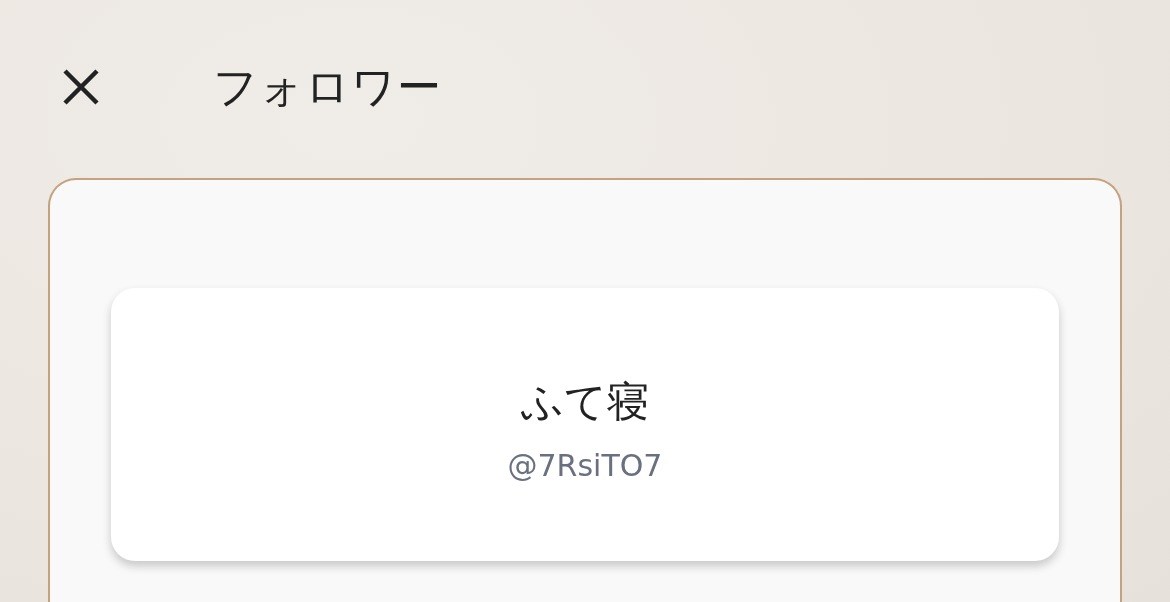 The height and width of the screenshot is (602, 1170). I want to click on follower-name: ふて寝, so click(585, 402).